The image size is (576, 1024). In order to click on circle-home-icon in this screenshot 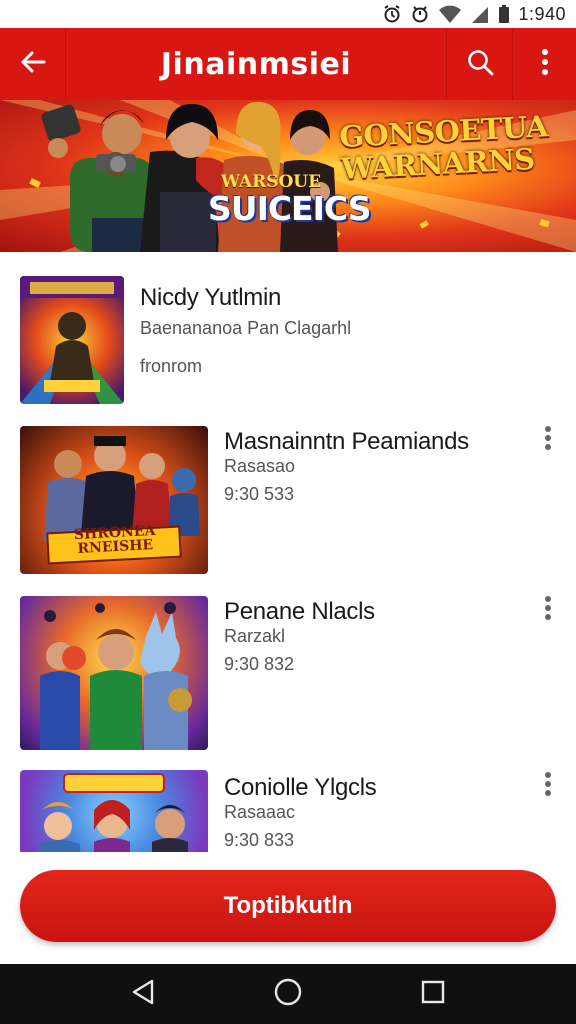, I will do `click(288, 994)`.